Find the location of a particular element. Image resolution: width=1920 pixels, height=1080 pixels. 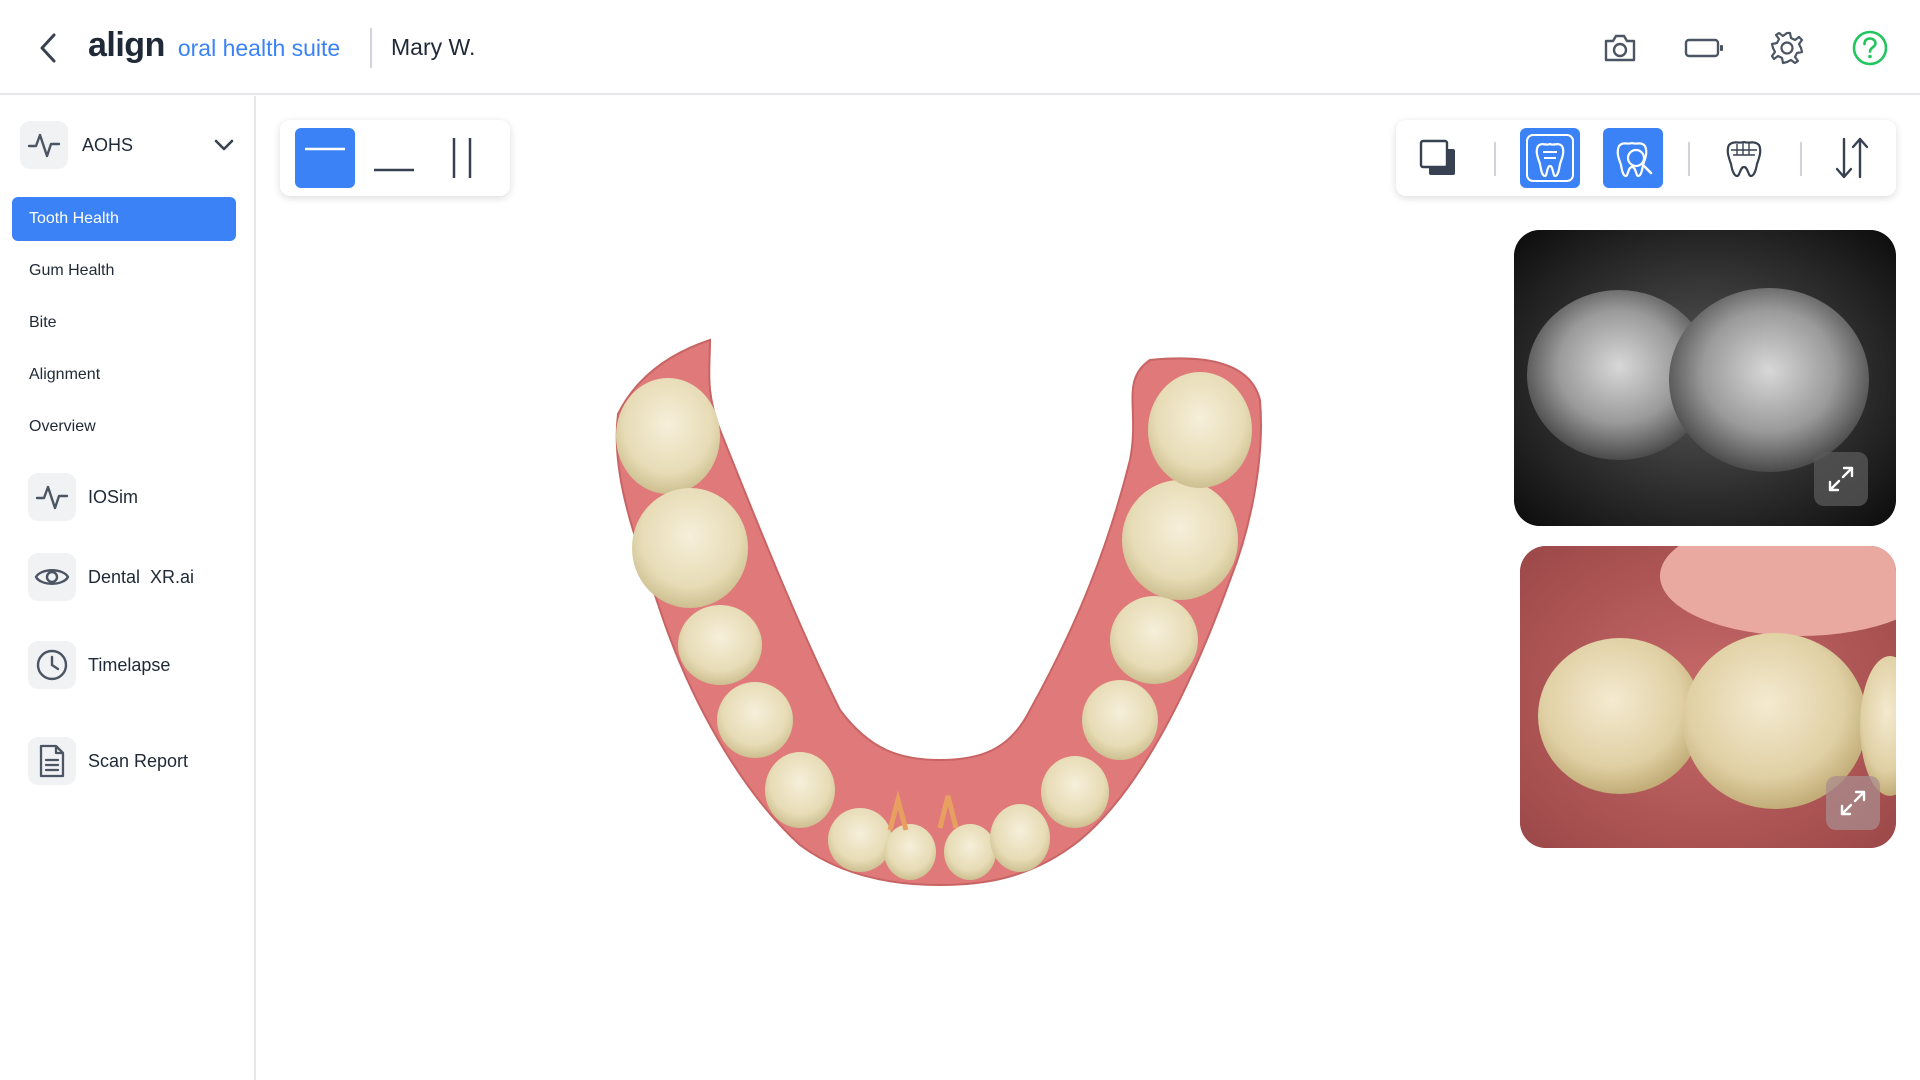

sidebar-tool-timelapse: Timelapse is located at coordinates (138, 665).